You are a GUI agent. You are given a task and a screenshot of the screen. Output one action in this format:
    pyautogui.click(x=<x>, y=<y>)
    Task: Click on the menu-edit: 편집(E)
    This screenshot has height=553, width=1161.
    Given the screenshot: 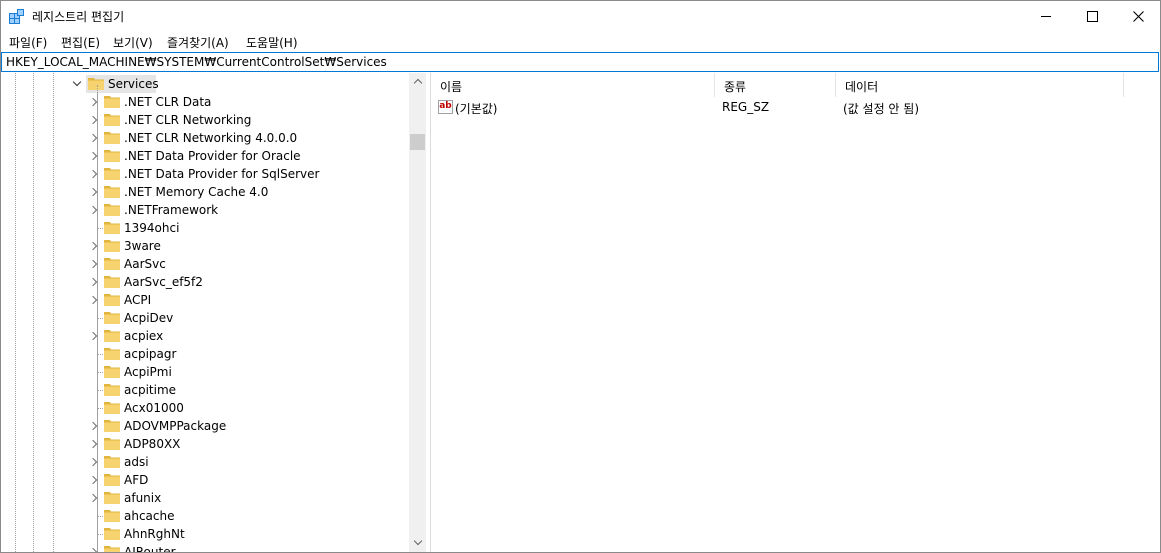 What is the action you would take?
    pyautogui.click(x=80, y=42)
    